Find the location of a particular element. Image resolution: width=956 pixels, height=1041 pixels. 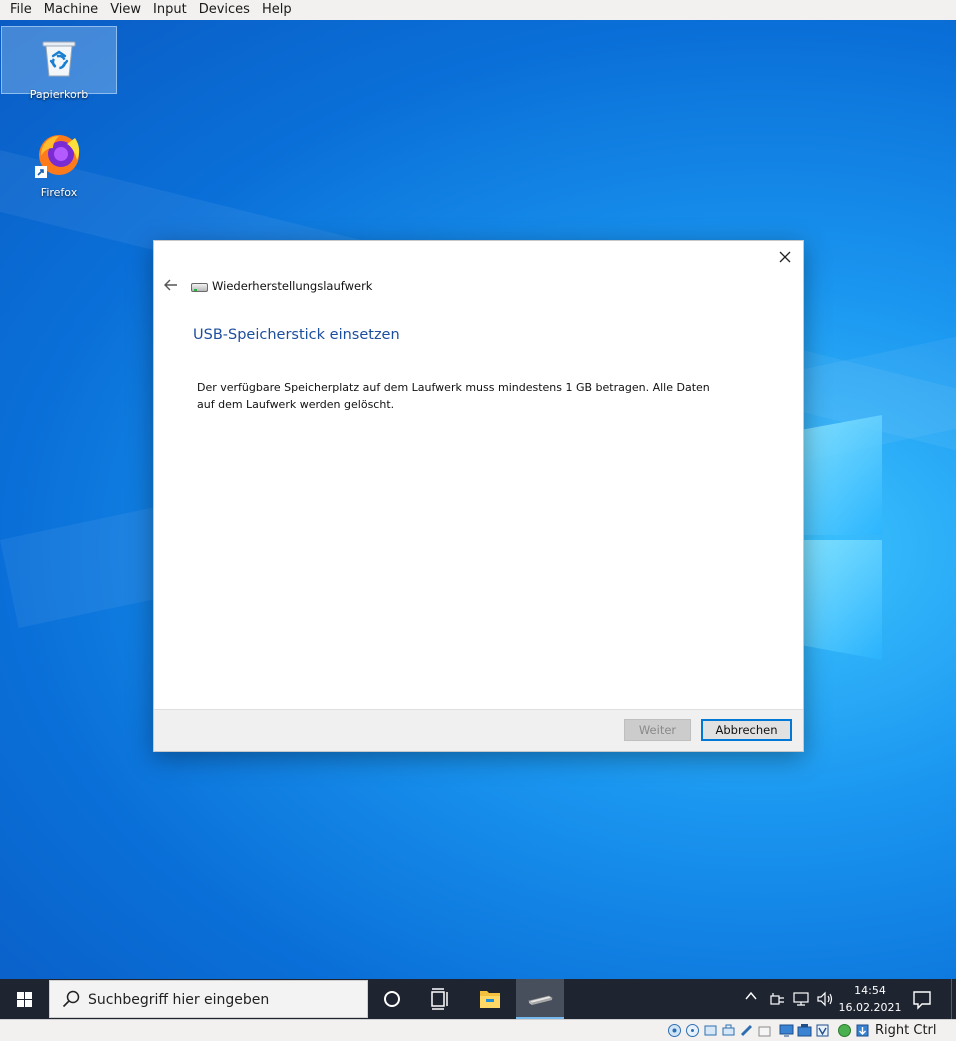

search-input: Suchbegriff hier eingeben is located at coordinates (178, 1000).